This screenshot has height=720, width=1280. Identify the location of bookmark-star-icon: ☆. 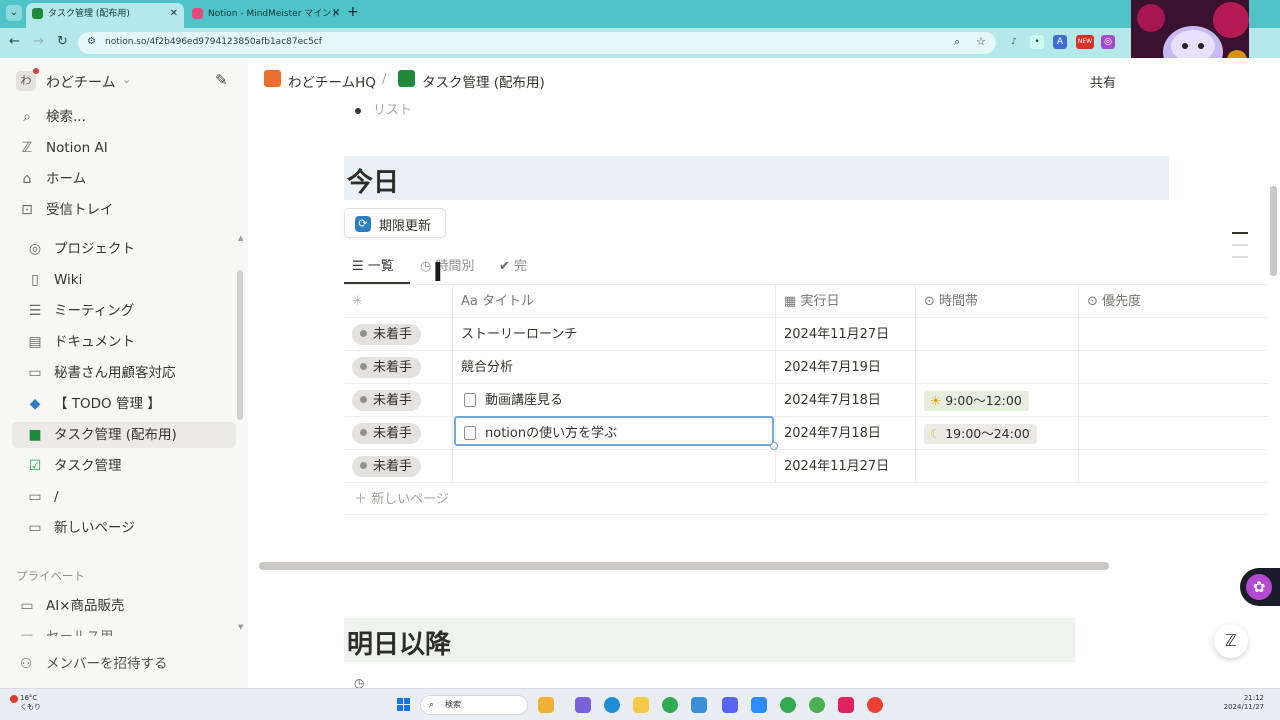
(981, 41).